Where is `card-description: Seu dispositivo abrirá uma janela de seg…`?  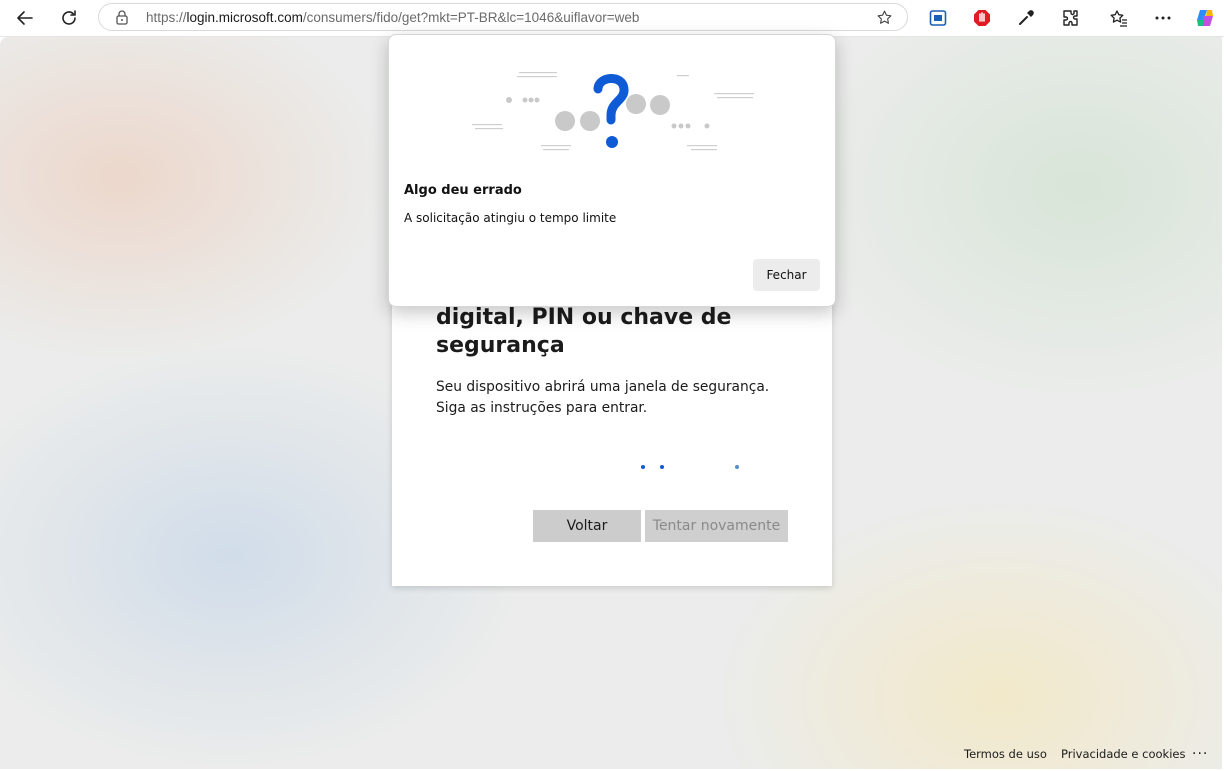 card-description: Seu dispositivo abrirá uma janela de seg… is located at coordinates (603, 397).